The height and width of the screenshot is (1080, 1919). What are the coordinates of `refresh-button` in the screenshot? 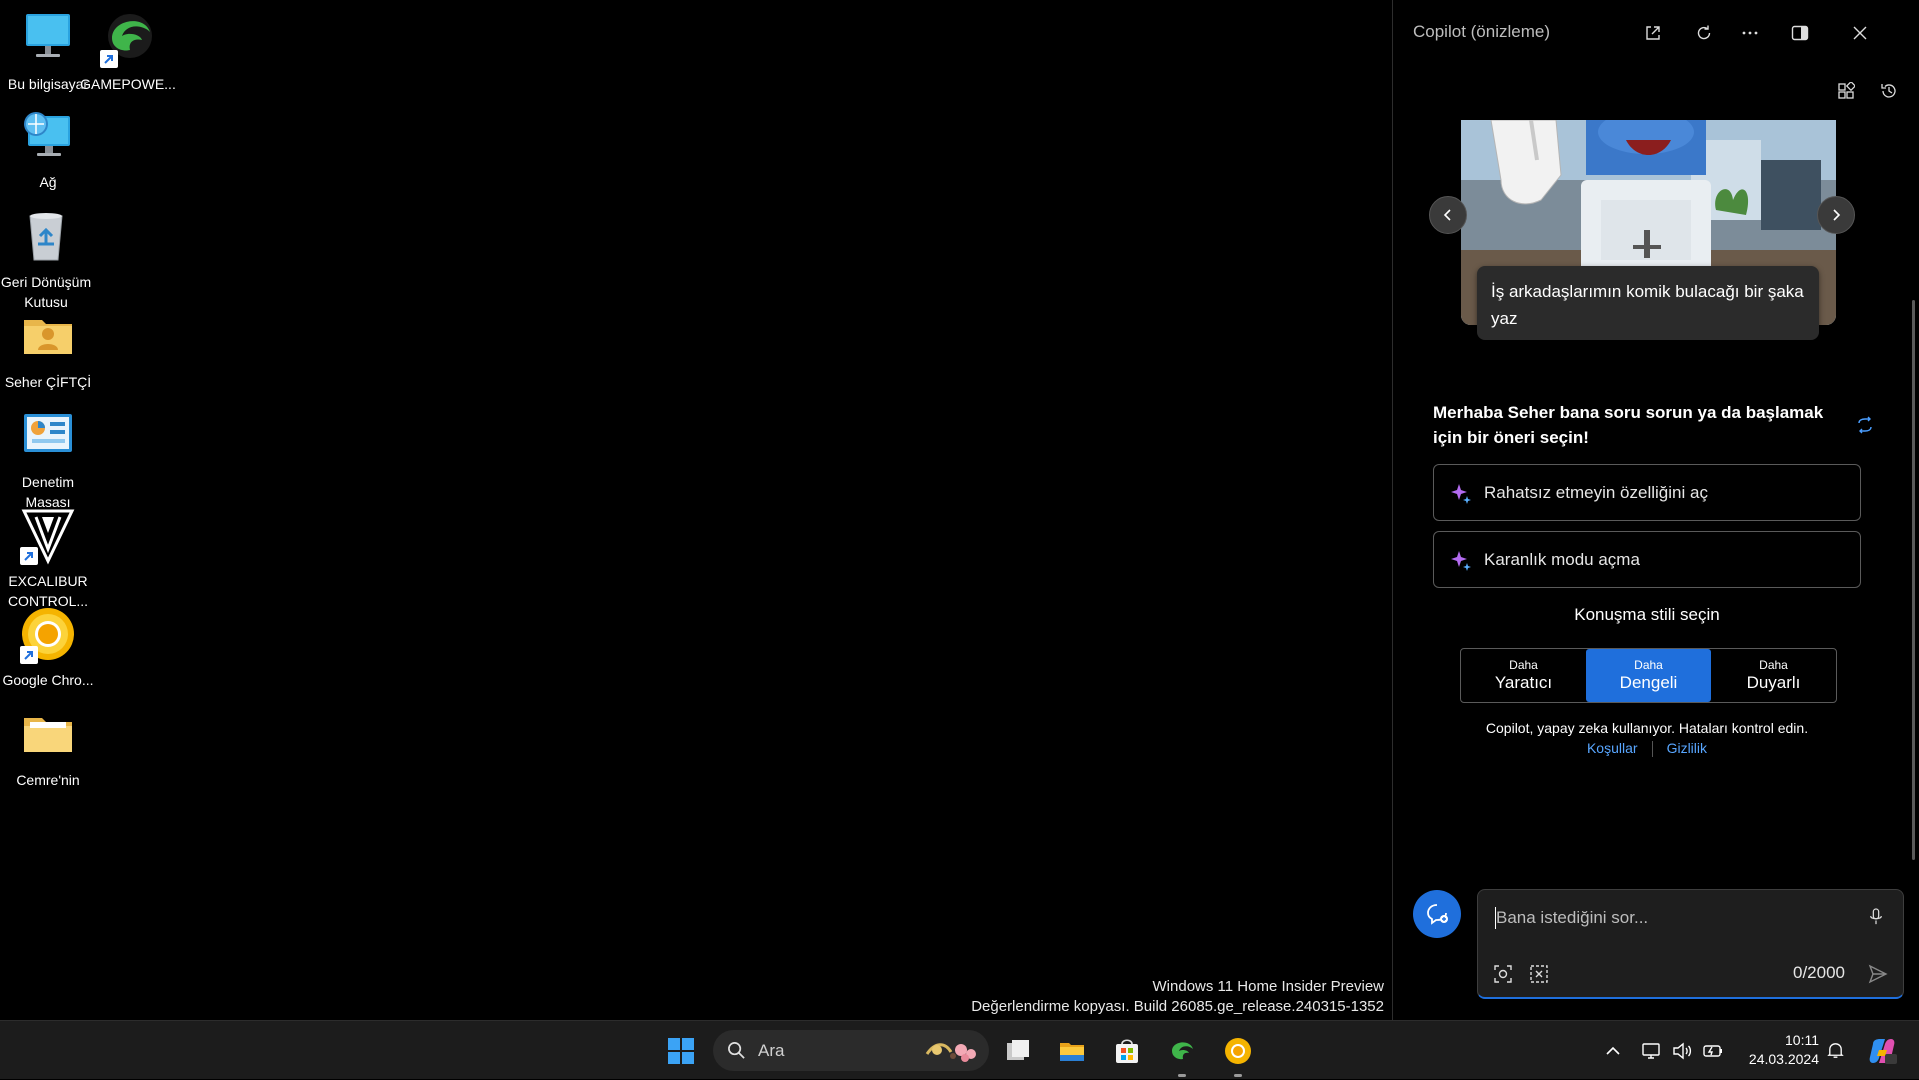 It's located at (1704, 33).